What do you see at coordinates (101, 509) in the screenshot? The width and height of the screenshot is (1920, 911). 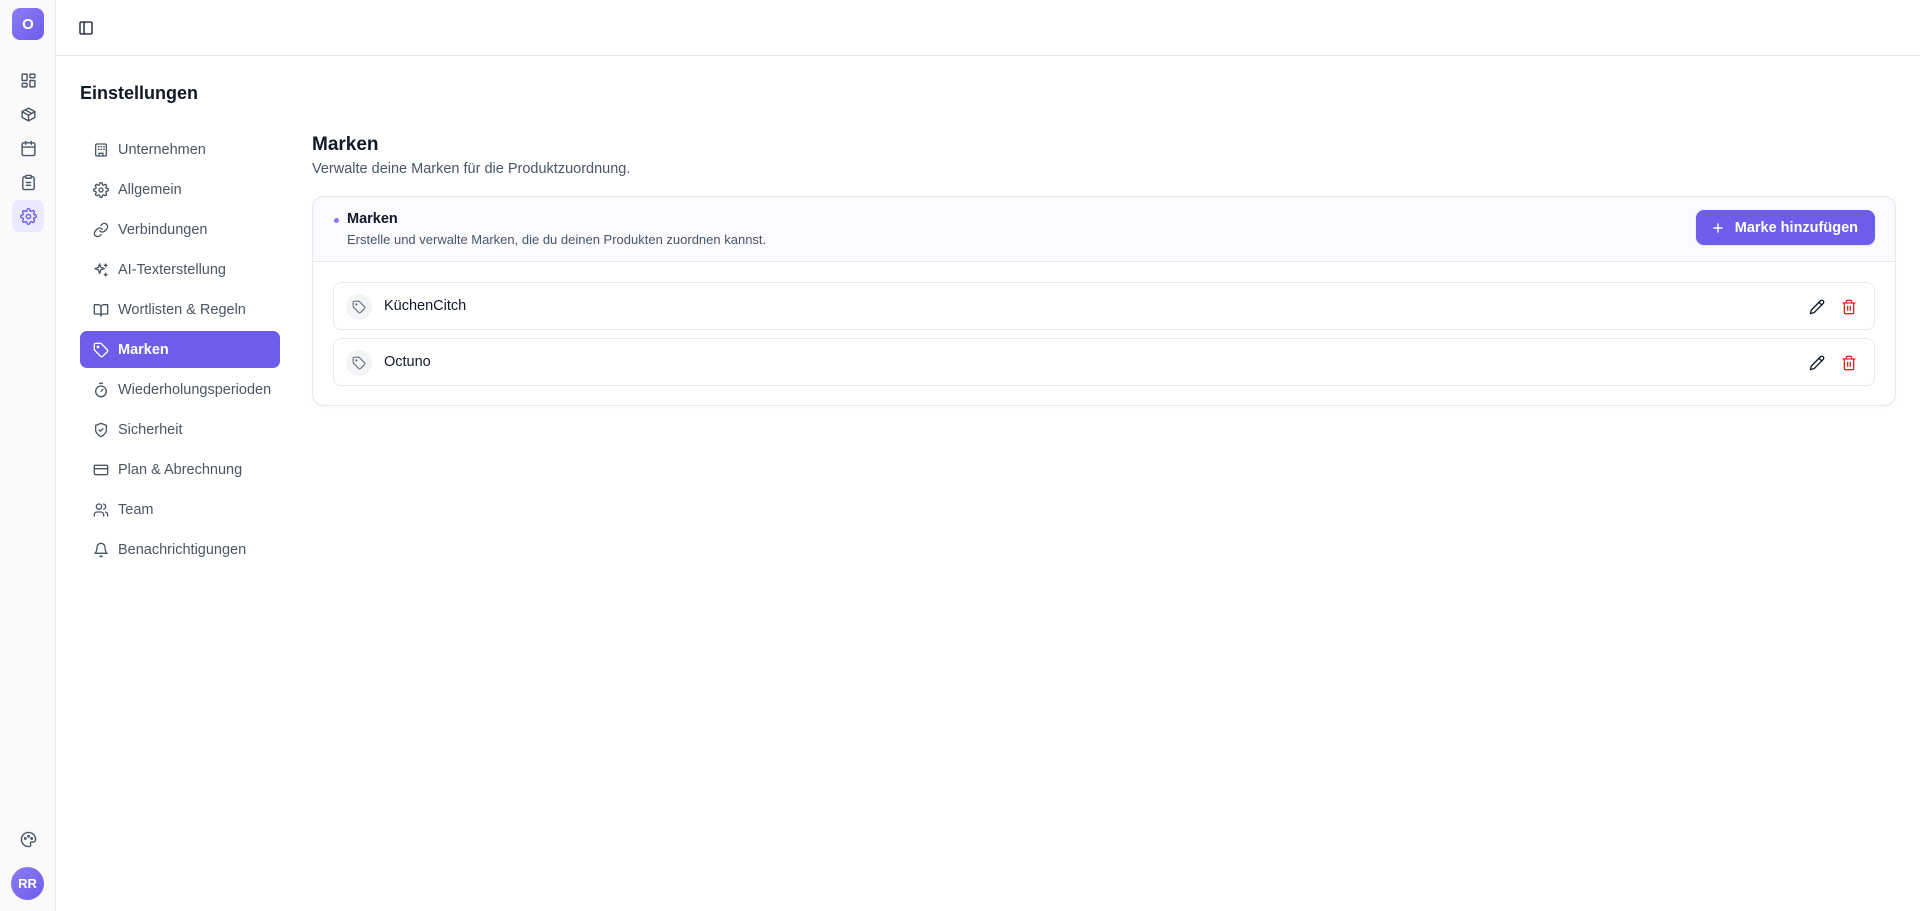 I see `users-icon` at bounding box center [101, 509].